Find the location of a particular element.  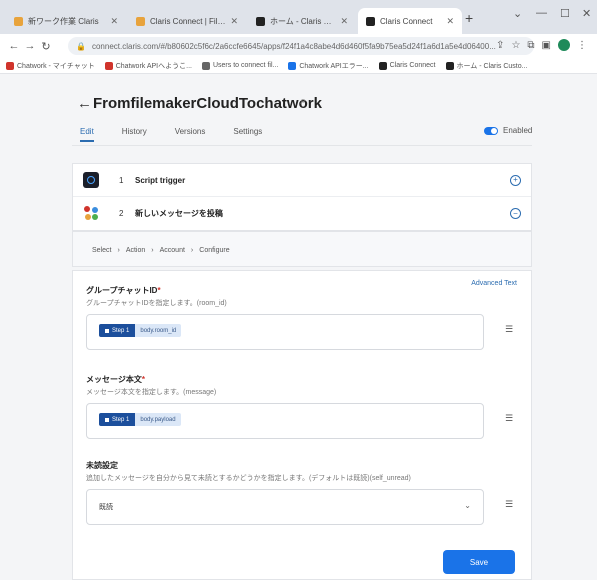

add-step-icon: + is located at coordinates (515, 180).